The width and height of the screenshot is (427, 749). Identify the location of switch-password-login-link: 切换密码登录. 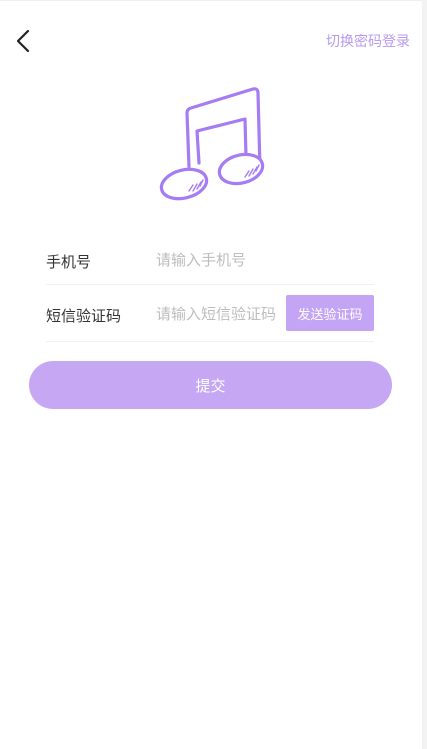
(368, 41).